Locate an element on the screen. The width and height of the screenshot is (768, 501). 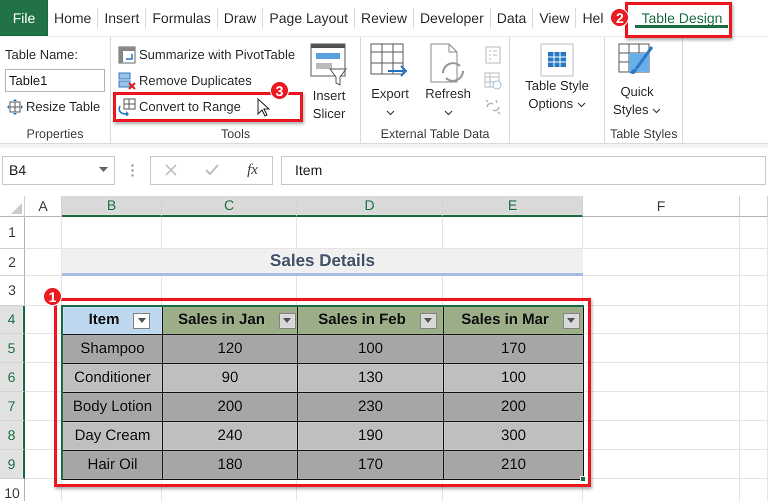
fill-handle is located at coordinates (583, 479).